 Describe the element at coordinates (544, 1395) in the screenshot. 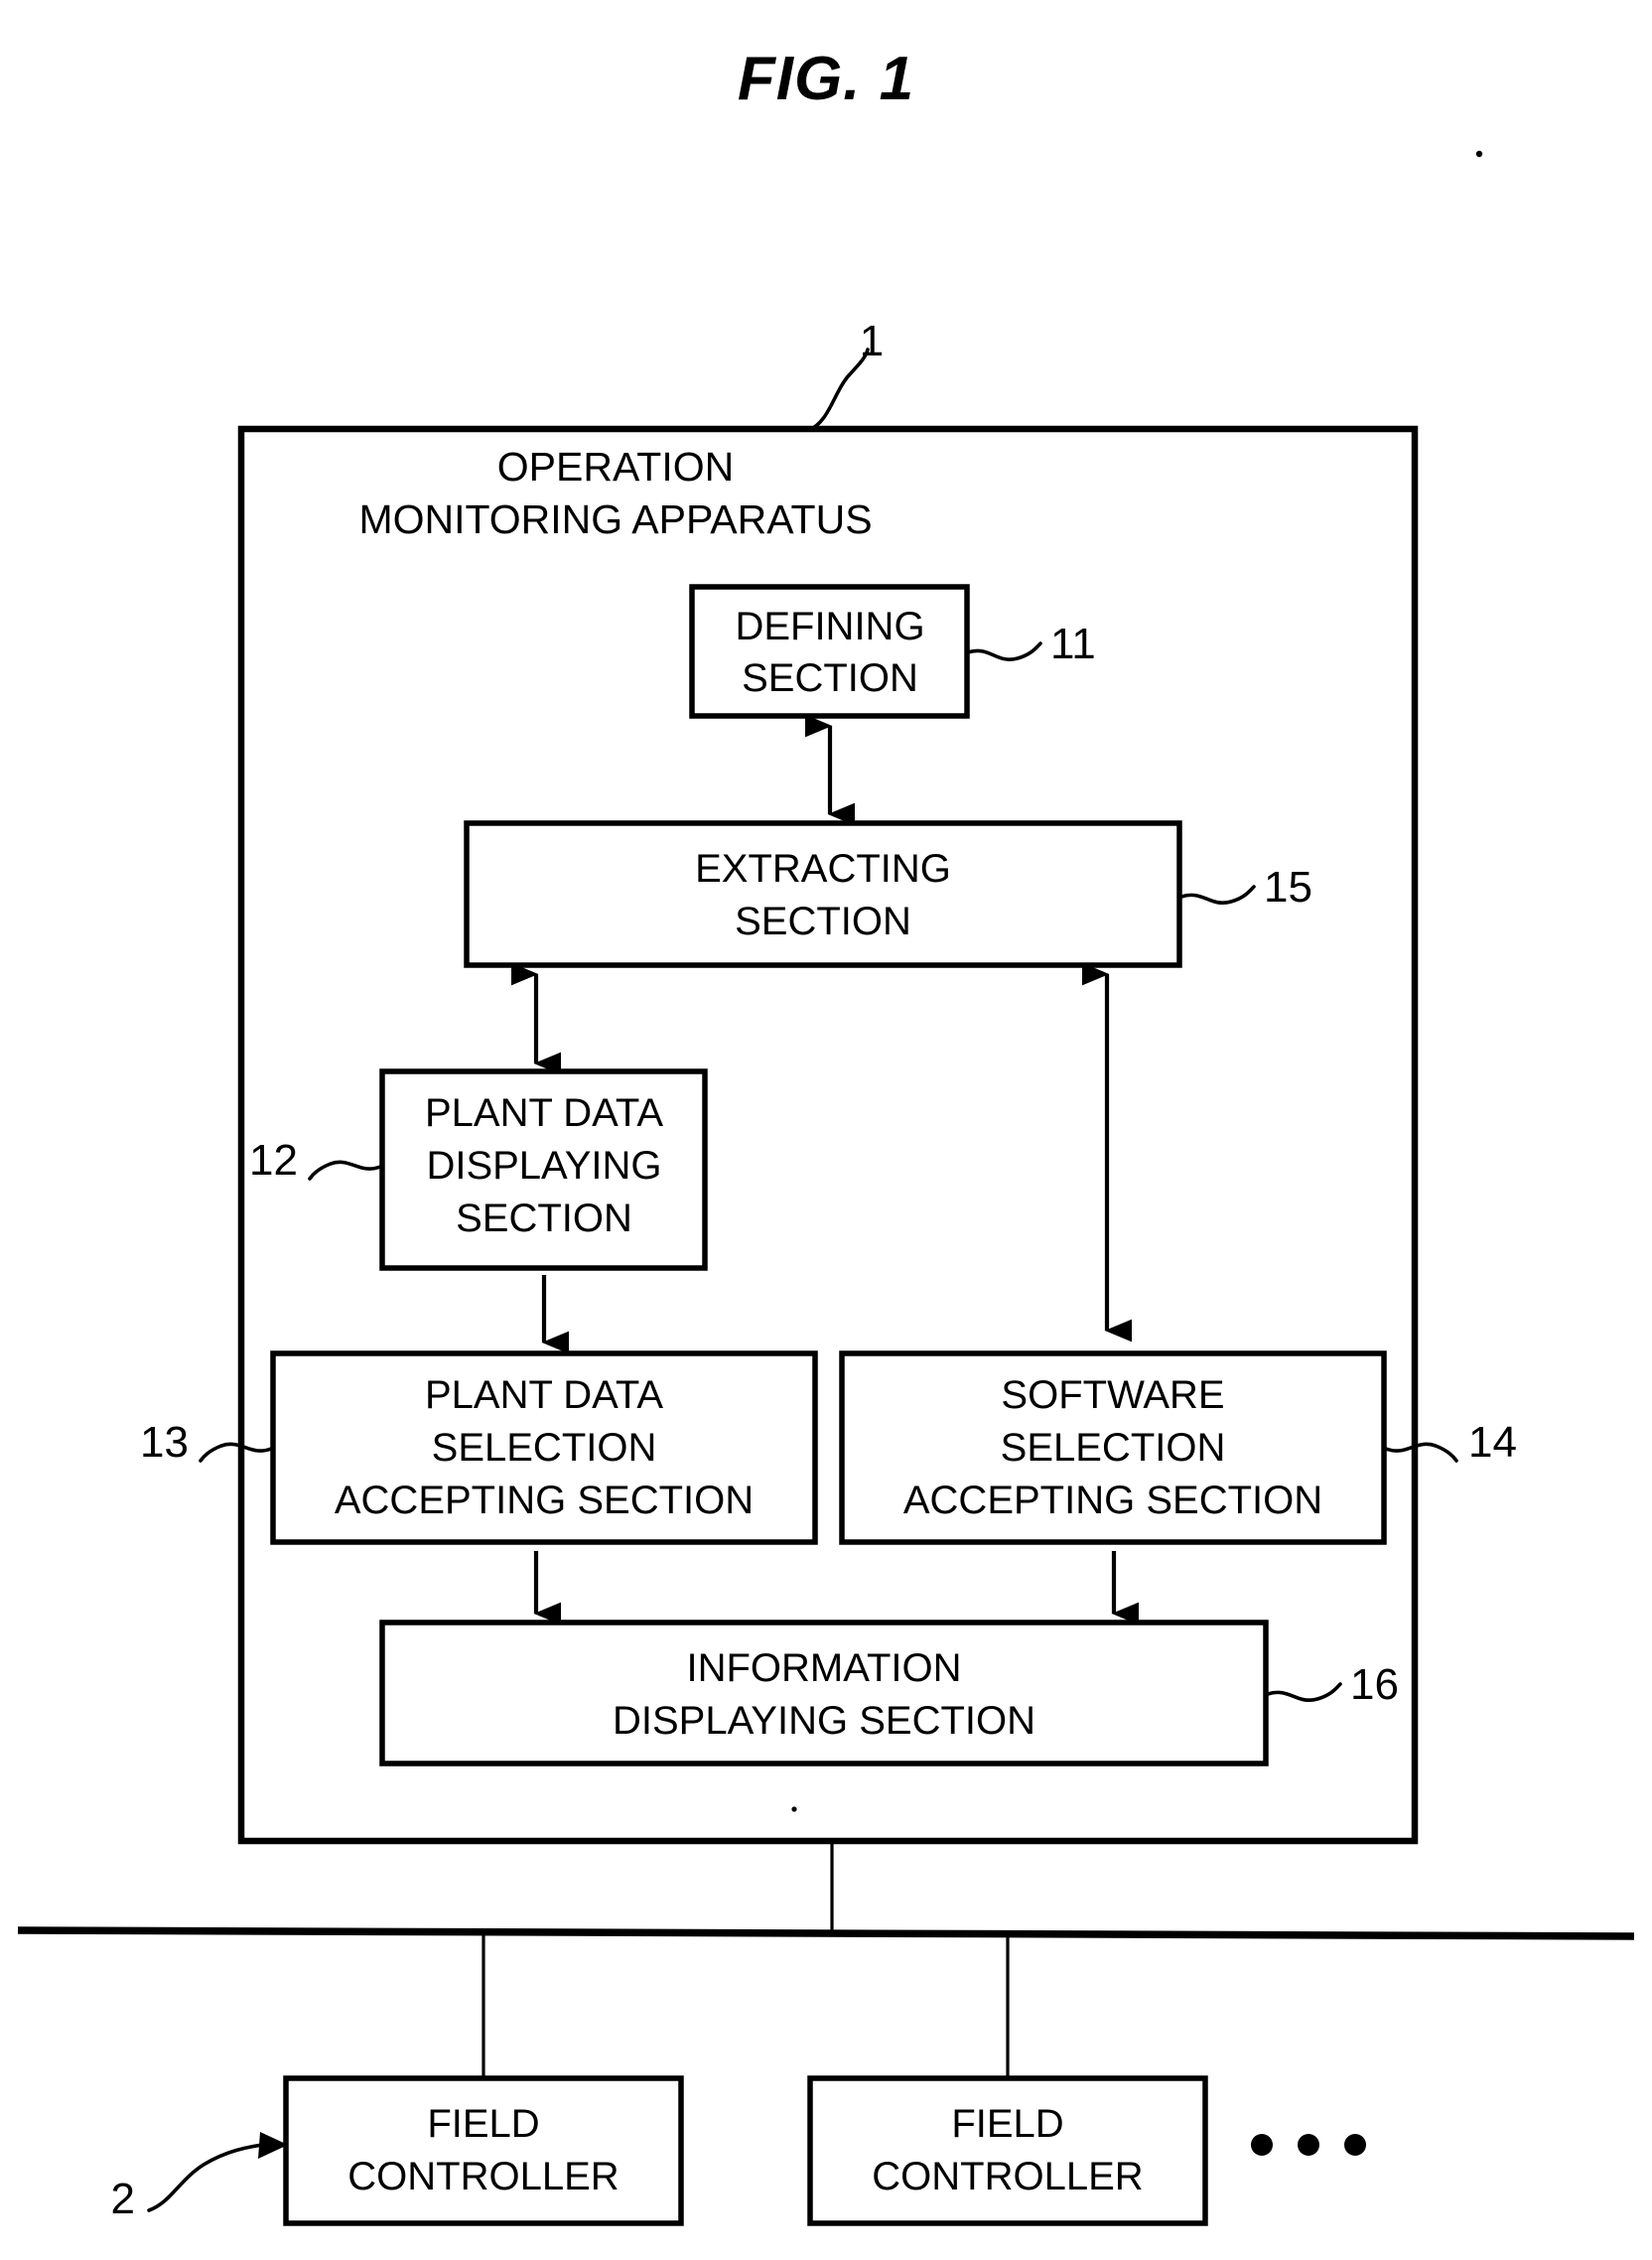

I see `plant-data-selection-label-line1: PLANT DATA` at that location.